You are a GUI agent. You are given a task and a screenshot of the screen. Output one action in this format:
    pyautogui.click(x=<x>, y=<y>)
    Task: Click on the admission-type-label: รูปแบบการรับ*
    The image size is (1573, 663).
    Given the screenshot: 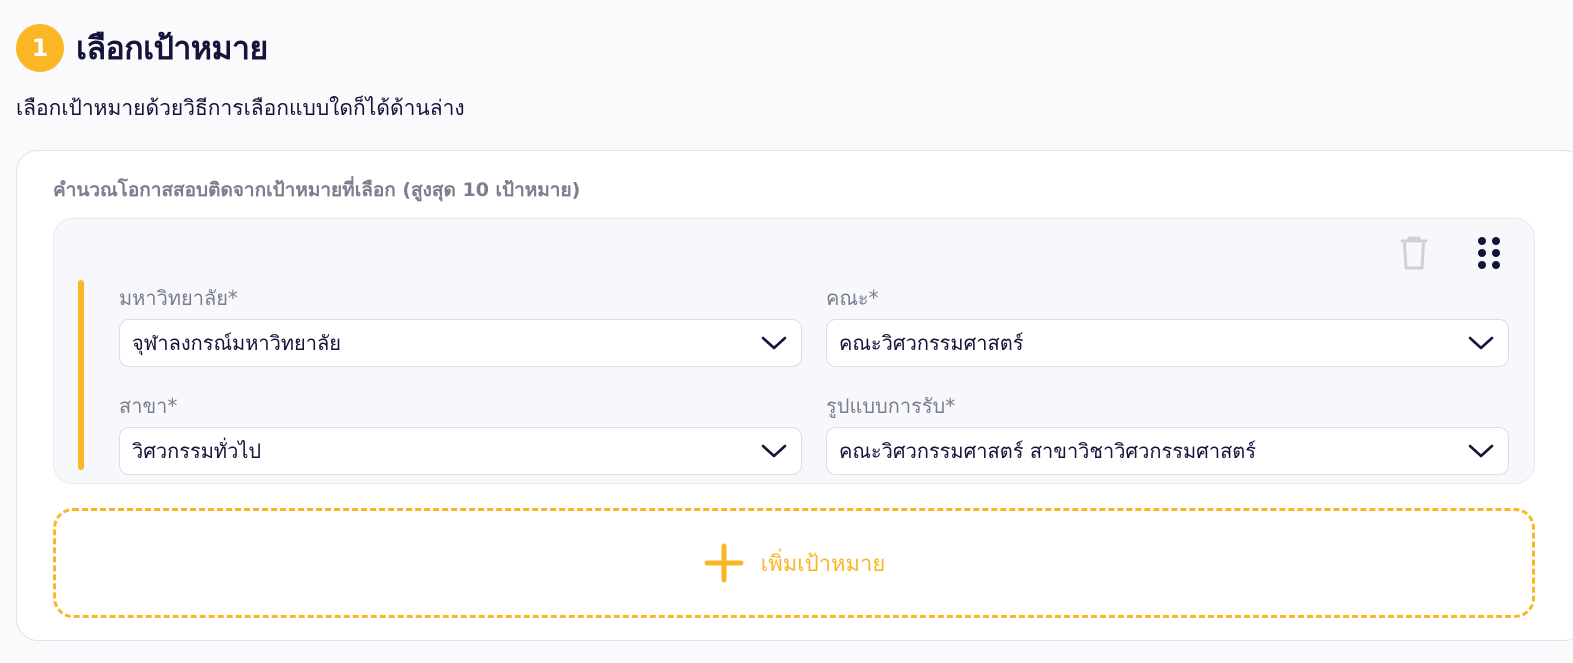 What is the action you would take?
    pyautogui.click(x=891, y=406)
    